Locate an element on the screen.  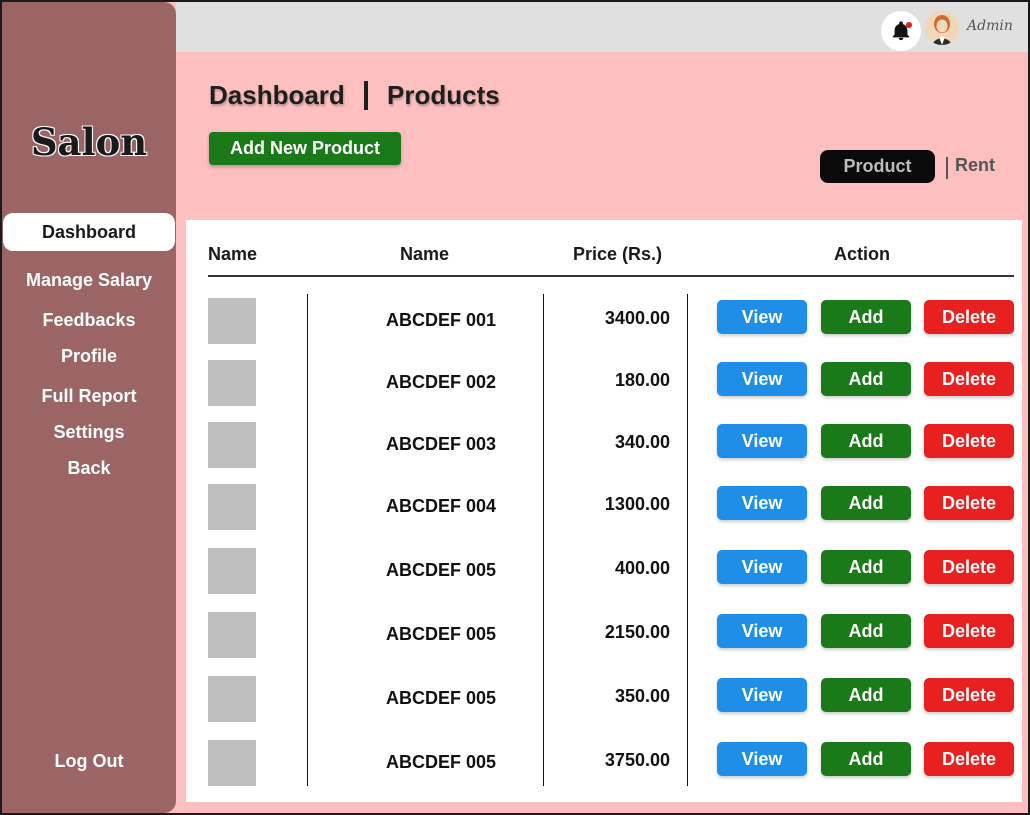
product-price: 400.00 is located at coordinates (642, 568).